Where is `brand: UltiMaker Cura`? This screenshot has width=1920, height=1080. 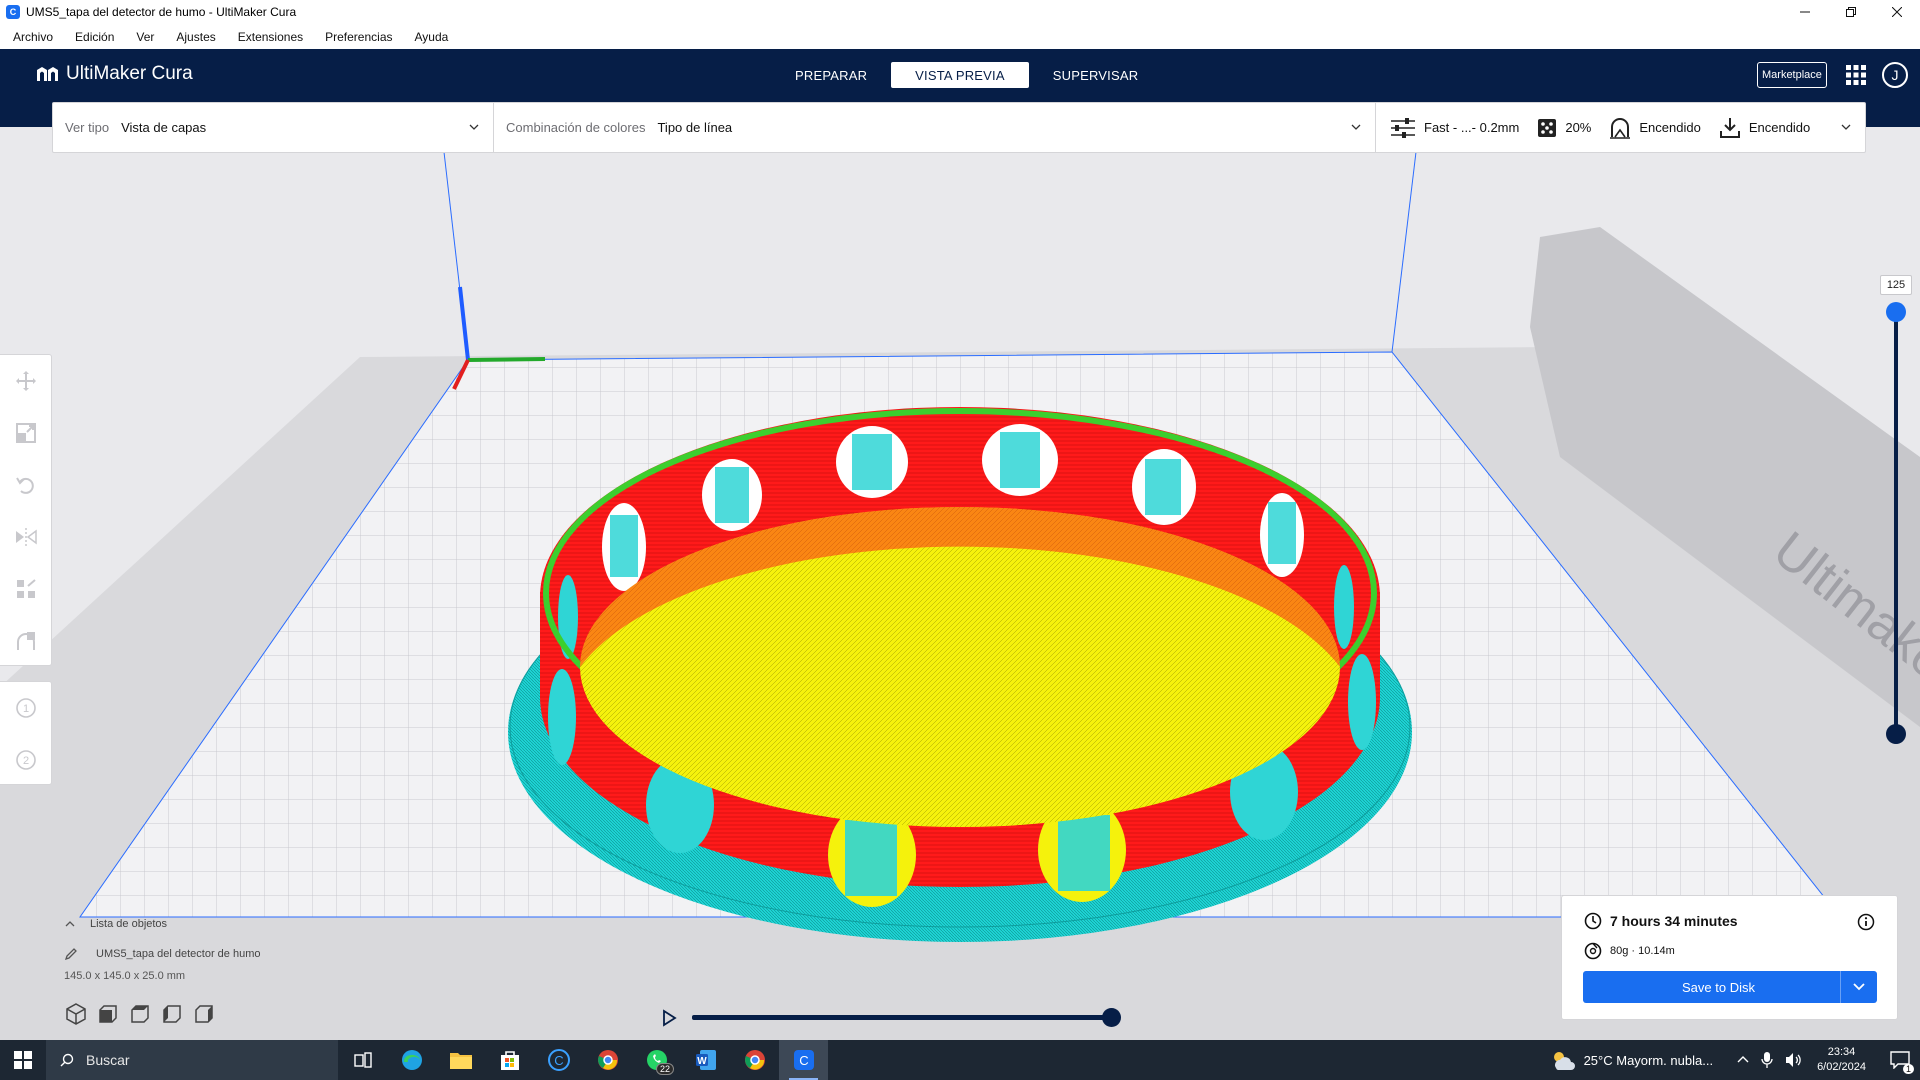 brand: UltiMaker Cura is located at coordinates (114, 74).